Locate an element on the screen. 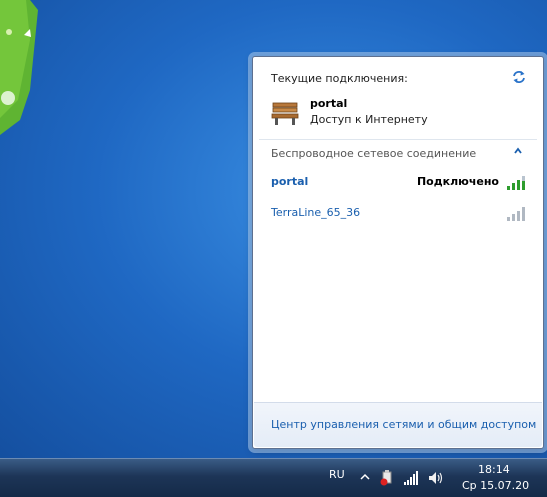  refresh-icon is located at coordinates (519, 77).